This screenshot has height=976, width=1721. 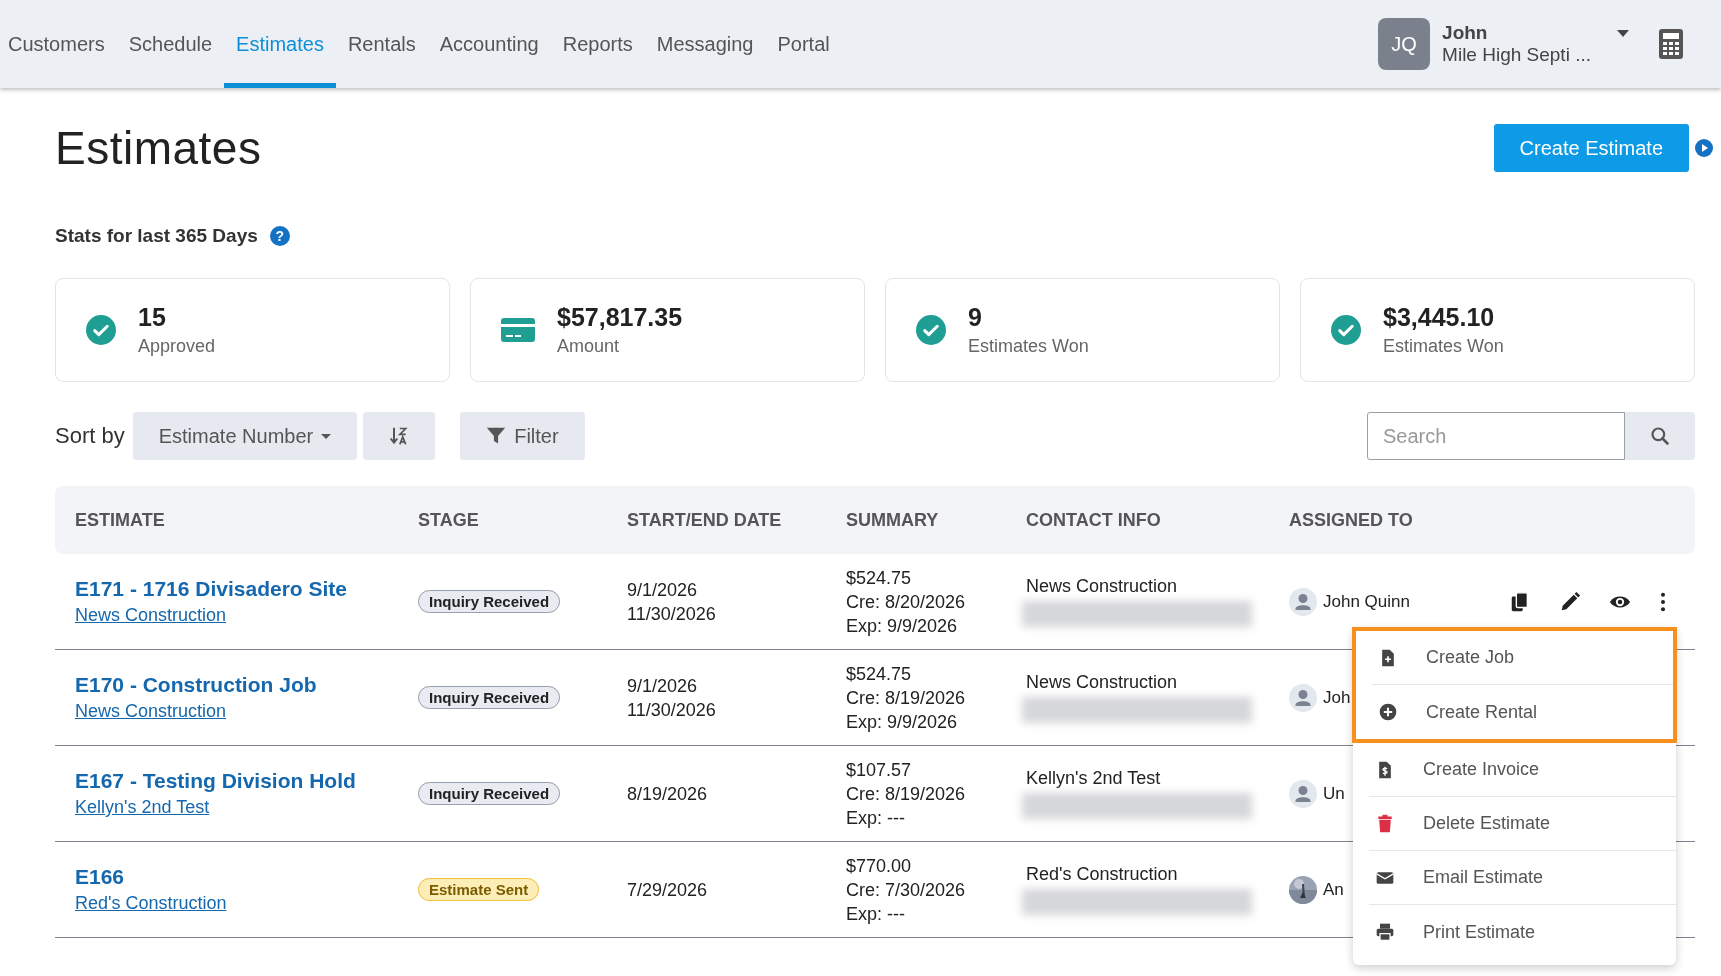 What do you see at coordinates (1102, 874) in the screenshot?
I see `contact-name: Red's Construction` at bounding box center [1102, 874].